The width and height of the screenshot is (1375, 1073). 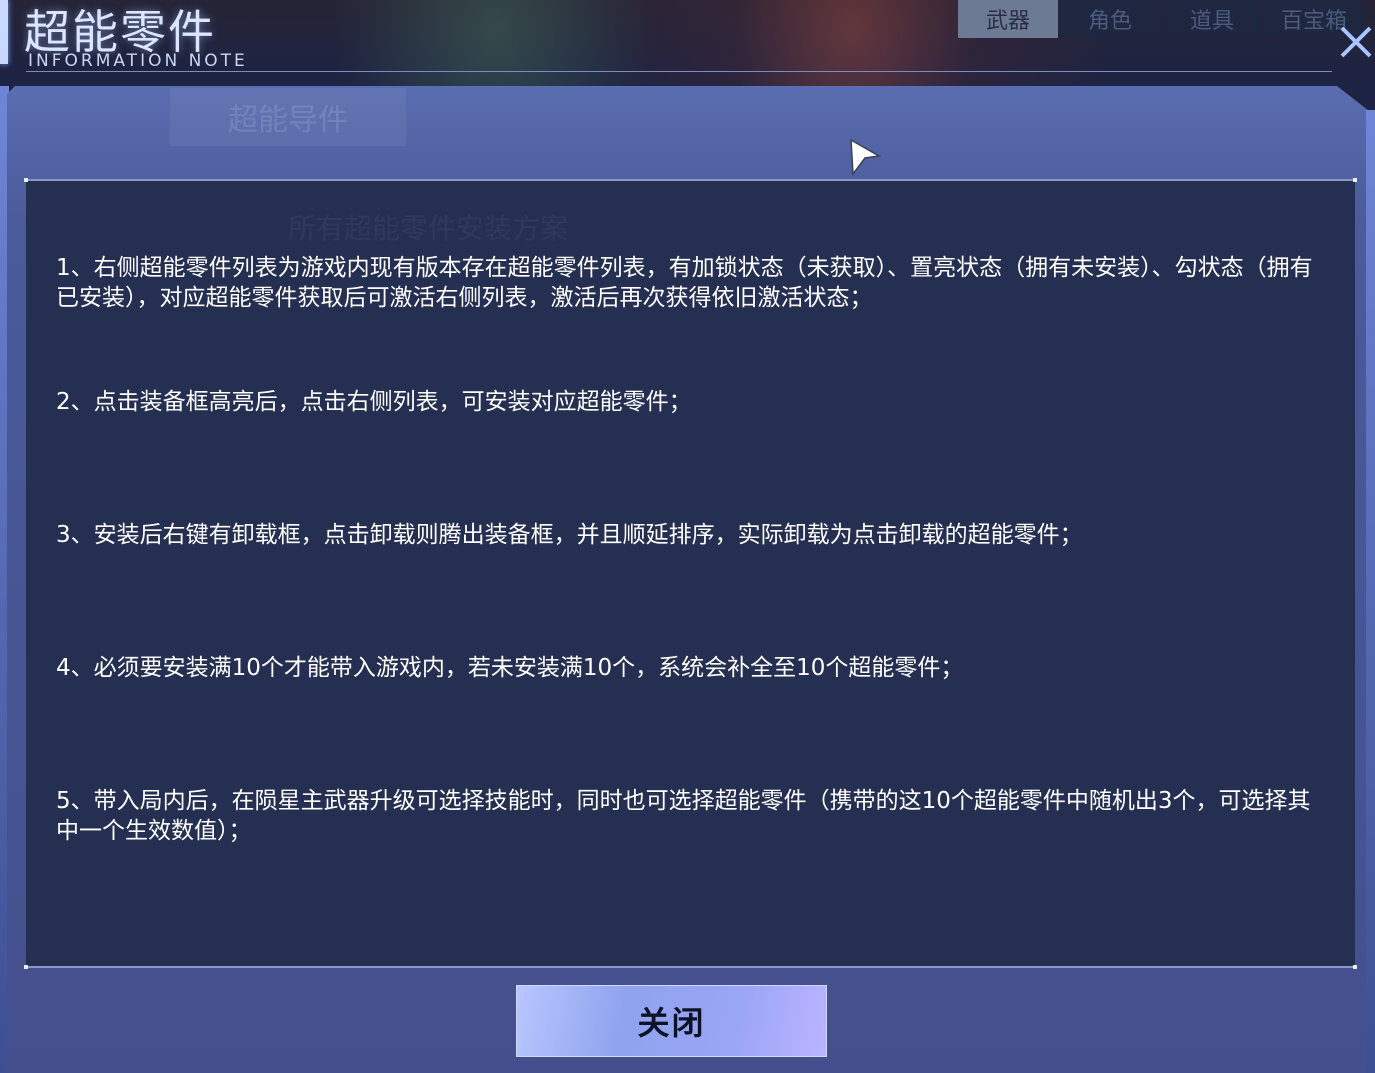 I want to click on background-tab-bar: 武器 角色 道具 百宝箱, so click(x=1166, y=20).